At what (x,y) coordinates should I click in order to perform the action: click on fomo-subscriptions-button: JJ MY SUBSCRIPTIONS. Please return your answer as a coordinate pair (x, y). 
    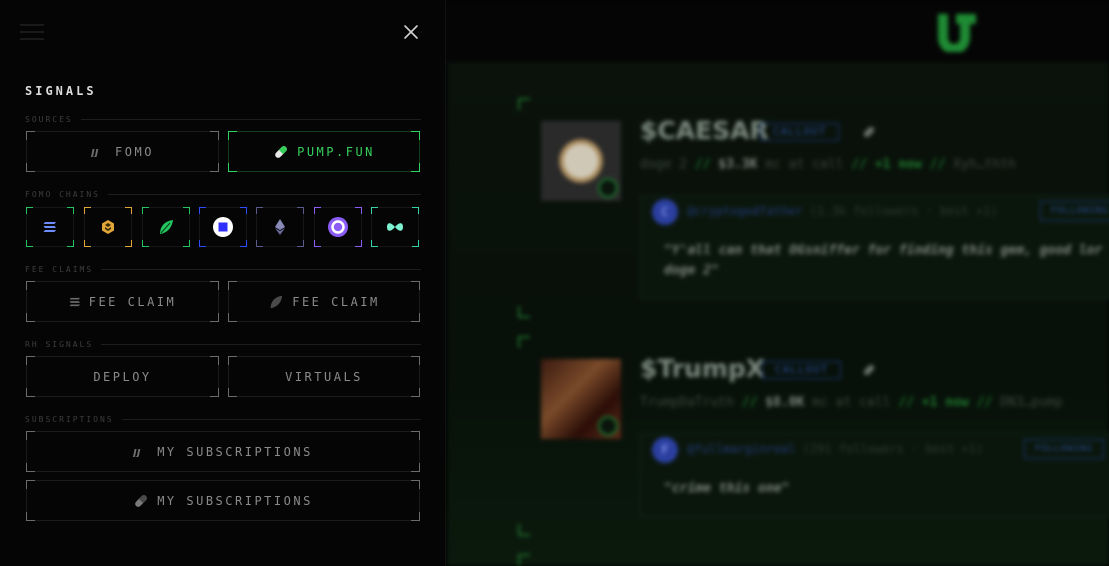
    Looking at the image, I should click on (223, 451).